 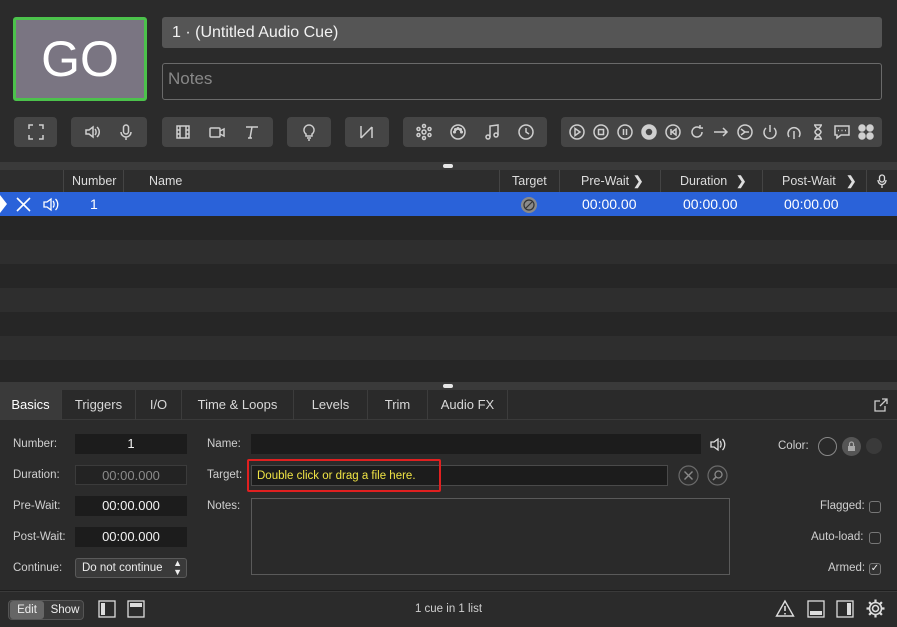 What do you see at coordinates (424, 132) in the screenshot?
I see `network-cue-icon` at bounding box center [424, 132].